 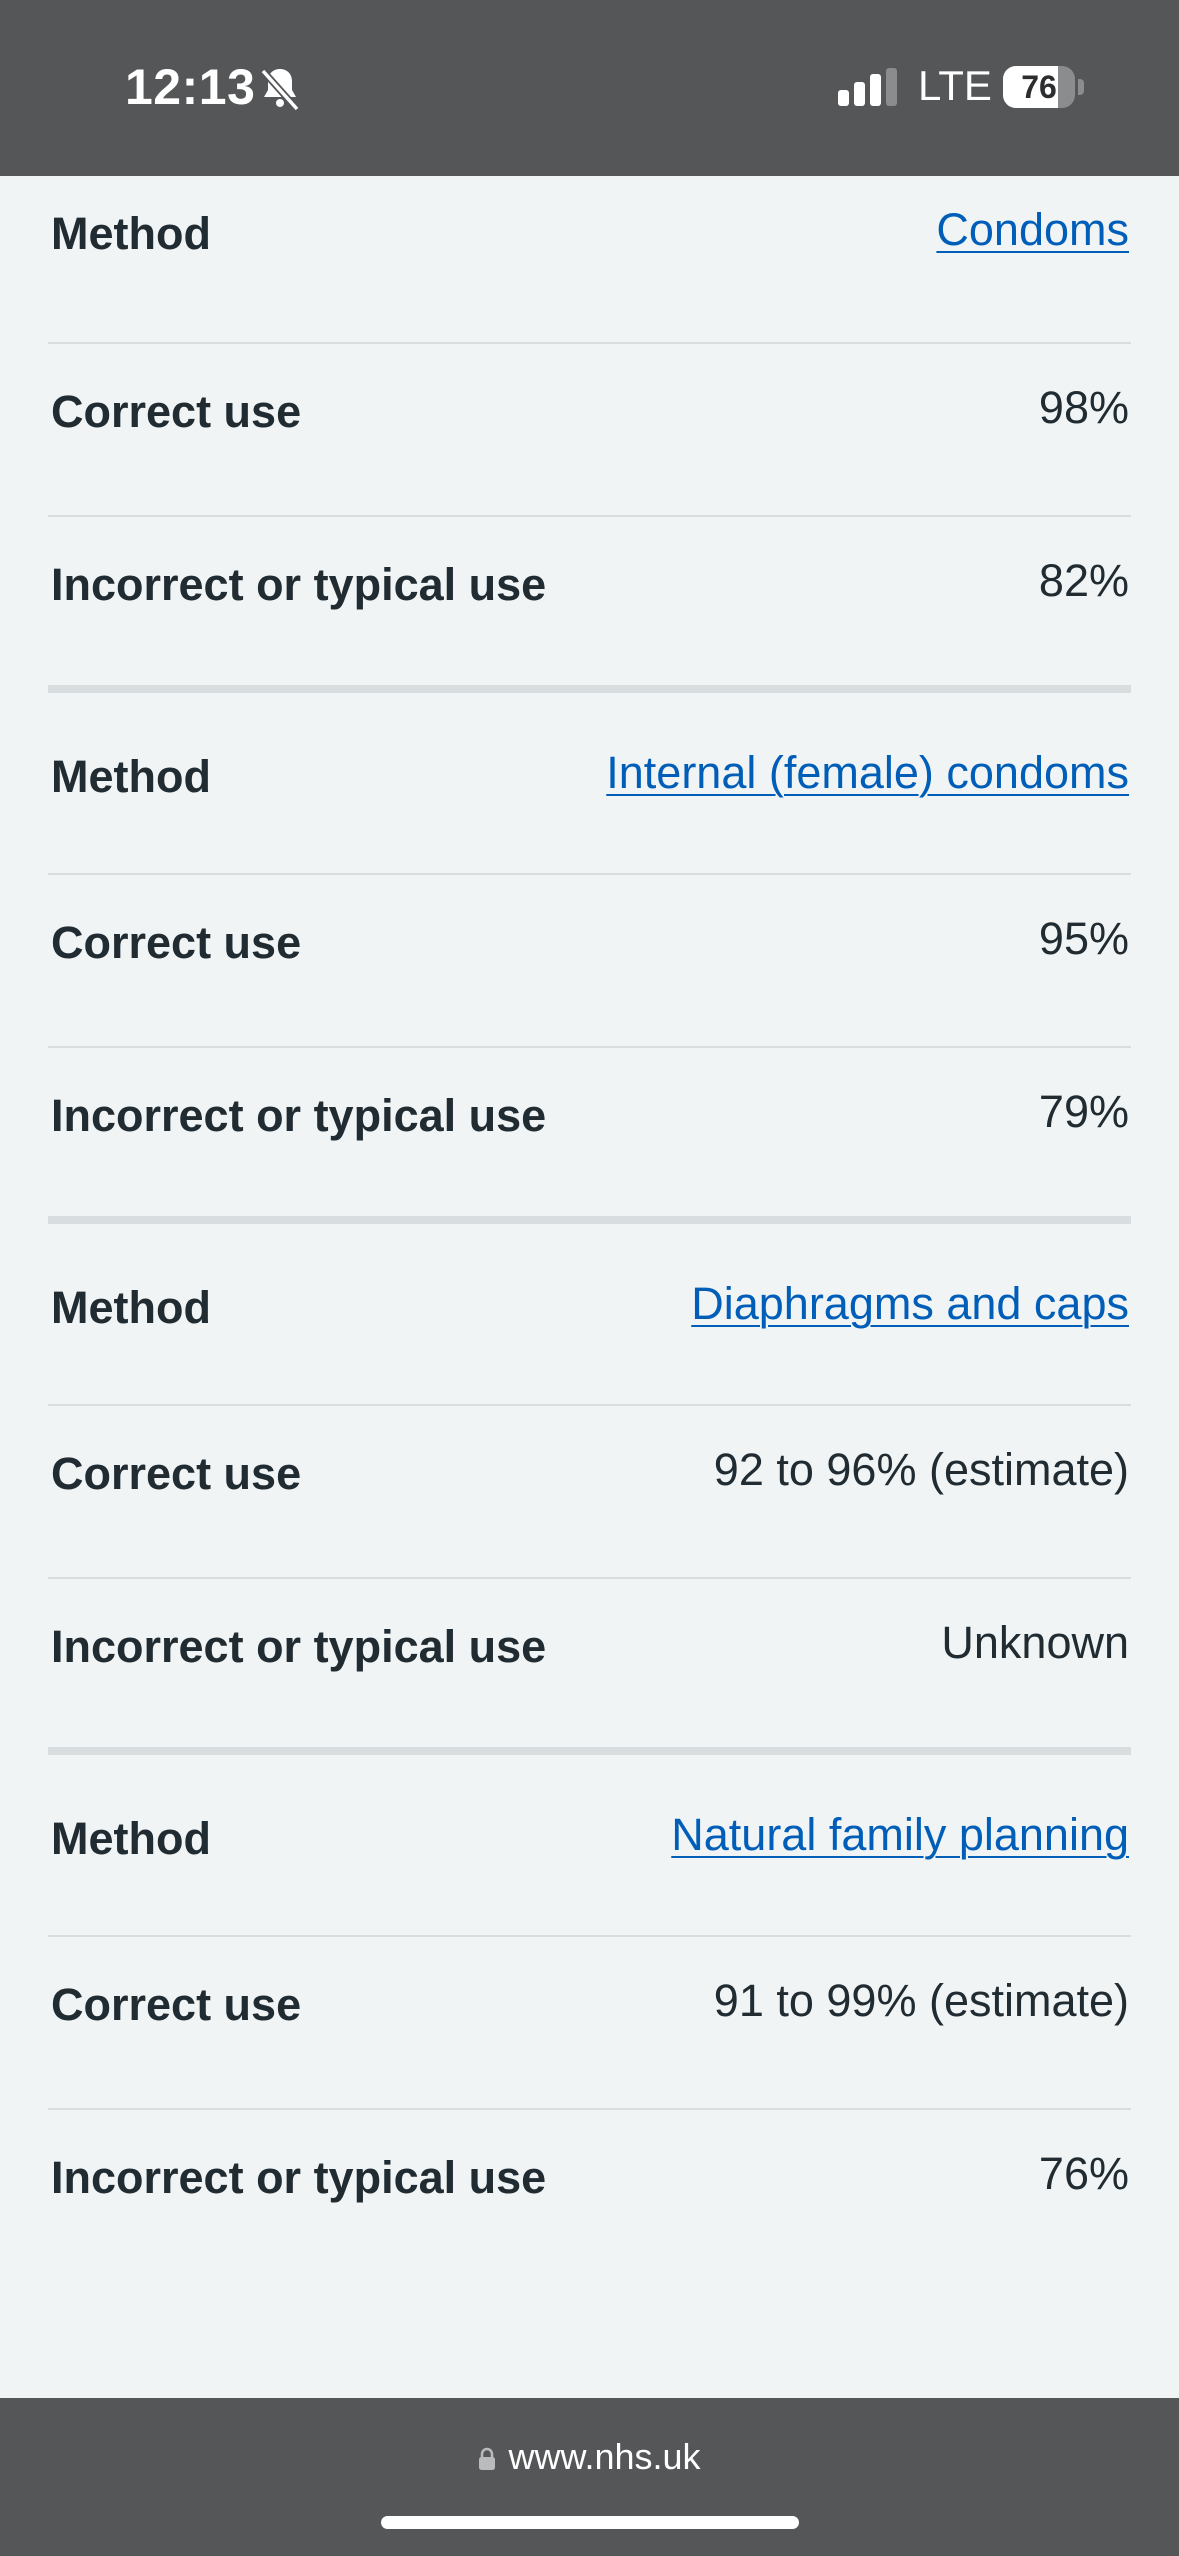 What do you see at coordinates (487, 2458) in the screenshot?
I see `lock-icon` at bounding box center [487, 2458].